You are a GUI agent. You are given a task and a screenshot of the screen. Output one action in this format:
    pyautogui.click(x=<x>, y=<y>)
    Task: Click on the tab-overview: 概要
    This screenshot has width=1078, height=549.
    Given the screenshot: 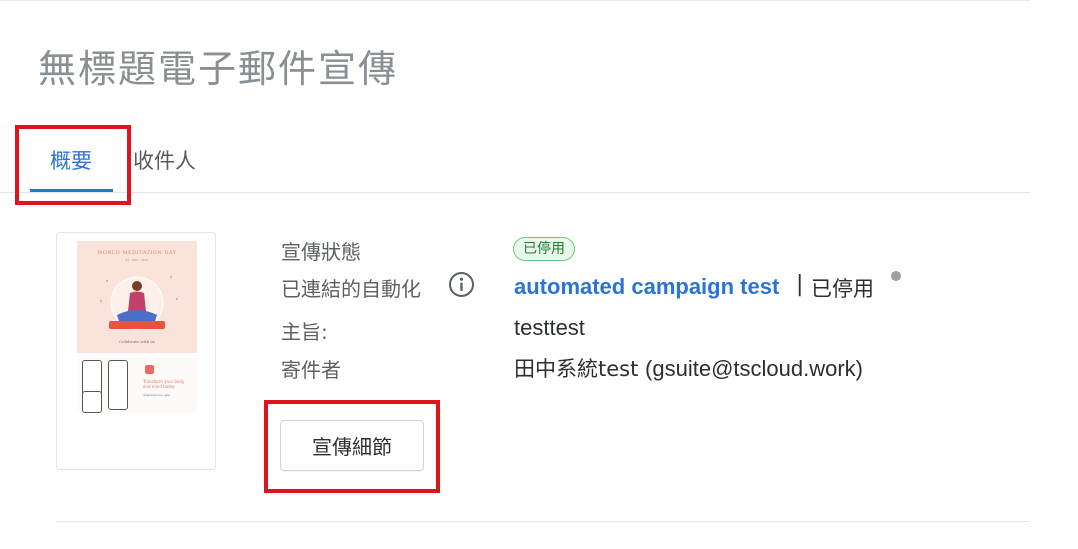 What is the action you would take?
    pyautogui.click(x=71, y=160)
    